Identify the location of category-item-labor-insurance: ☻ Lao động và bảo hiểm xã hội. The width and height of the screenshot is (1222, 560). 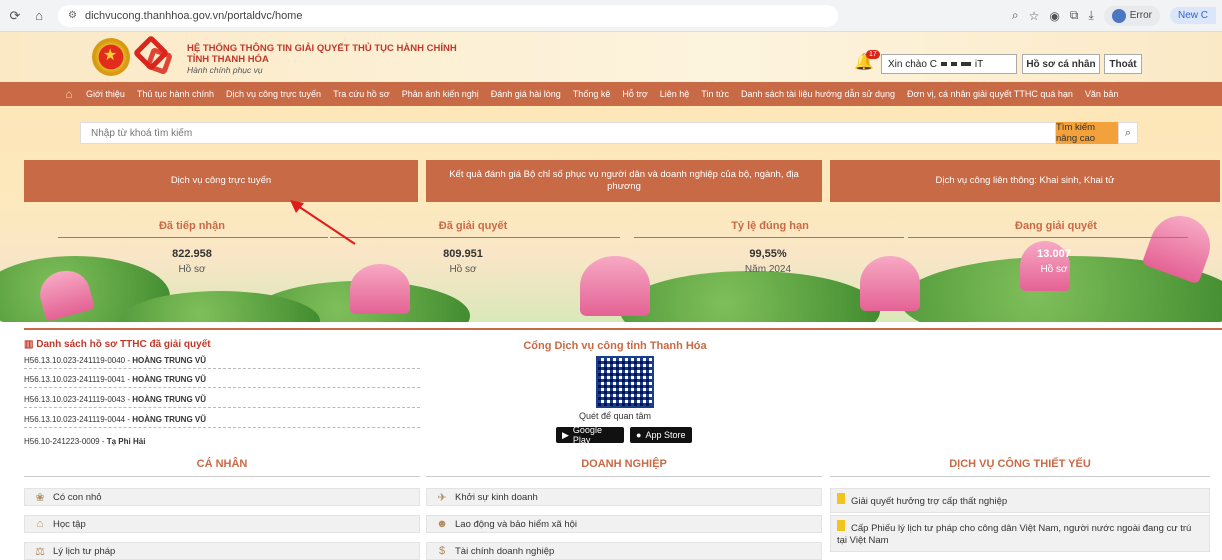
(624, 524).